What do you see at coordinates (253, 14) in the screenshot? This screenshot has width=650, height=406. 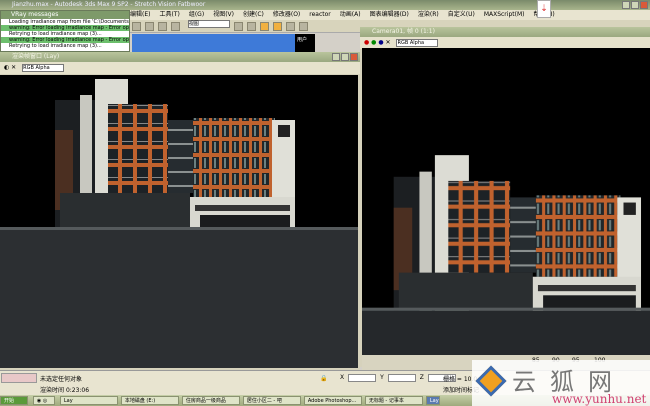 I see `menu-create: 创建(C)` at bounding box center [253, 14].